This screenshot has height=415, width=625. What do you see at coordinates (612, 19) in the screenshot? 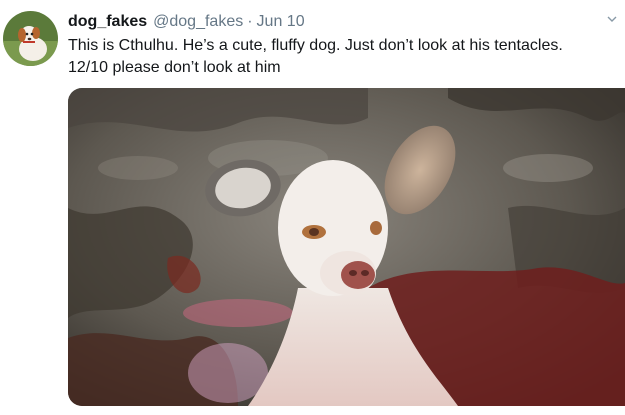
I see `chevron-down-icon` at bounding box center [612, 19].